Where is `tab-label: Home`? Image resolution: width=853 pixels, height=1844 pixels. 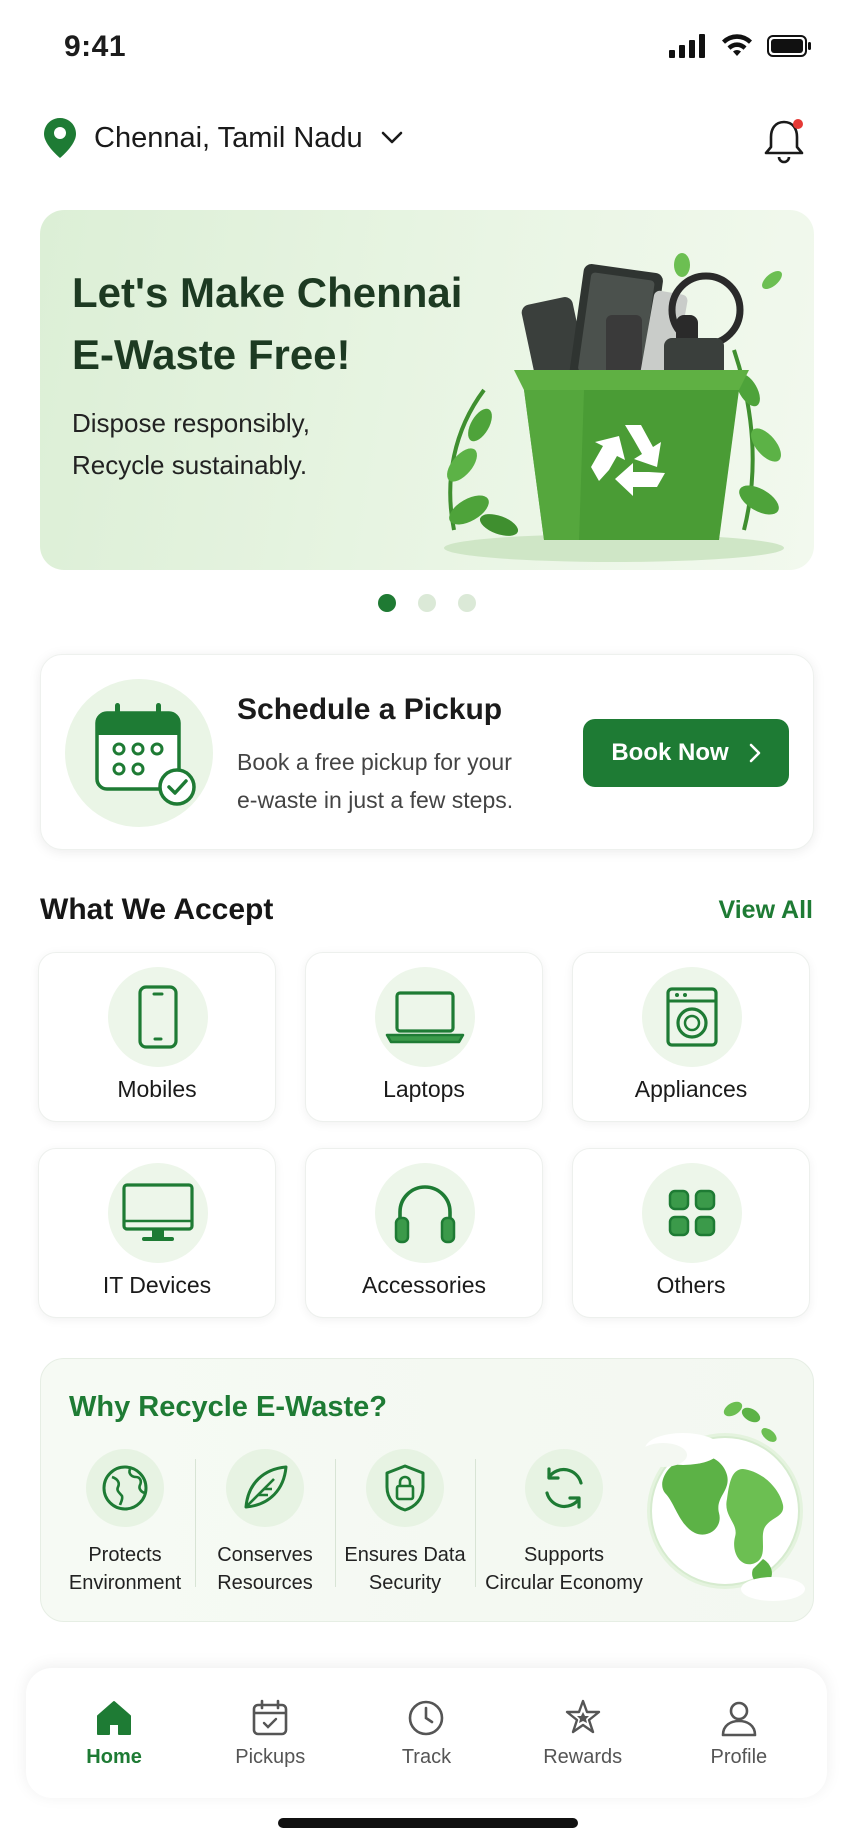 tab-label: Home is located at coordinates (114, 1756).